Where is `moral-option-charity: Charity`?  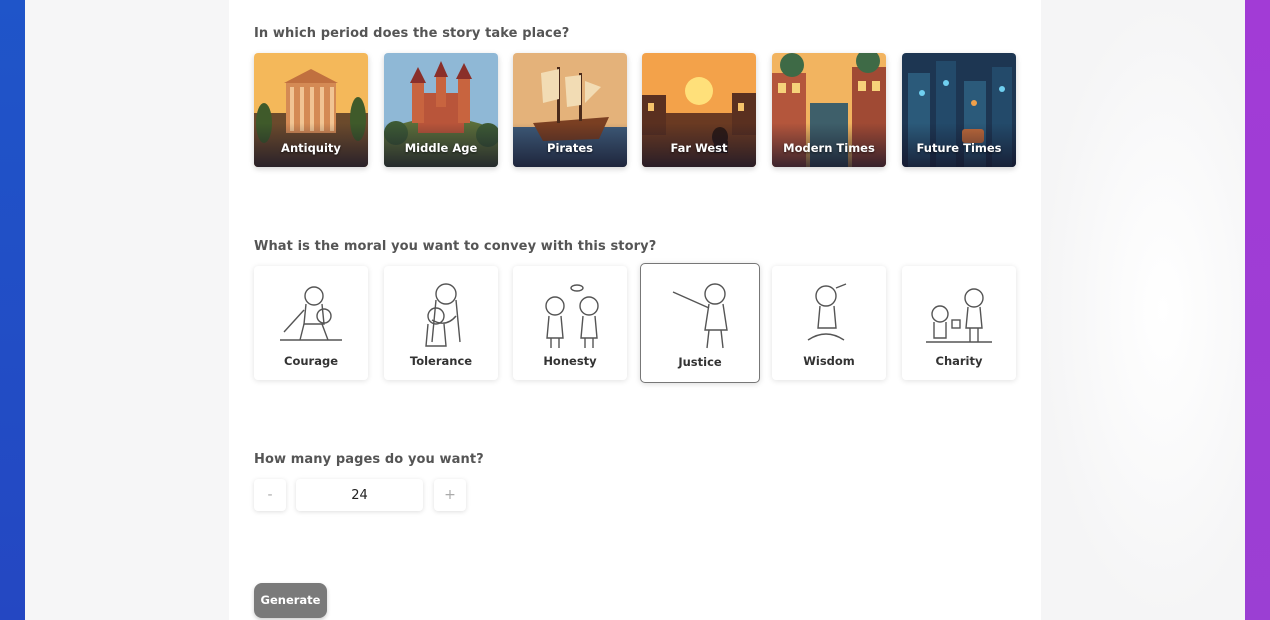 moral-option-charity: Charity is located at coordinates (959, 323).